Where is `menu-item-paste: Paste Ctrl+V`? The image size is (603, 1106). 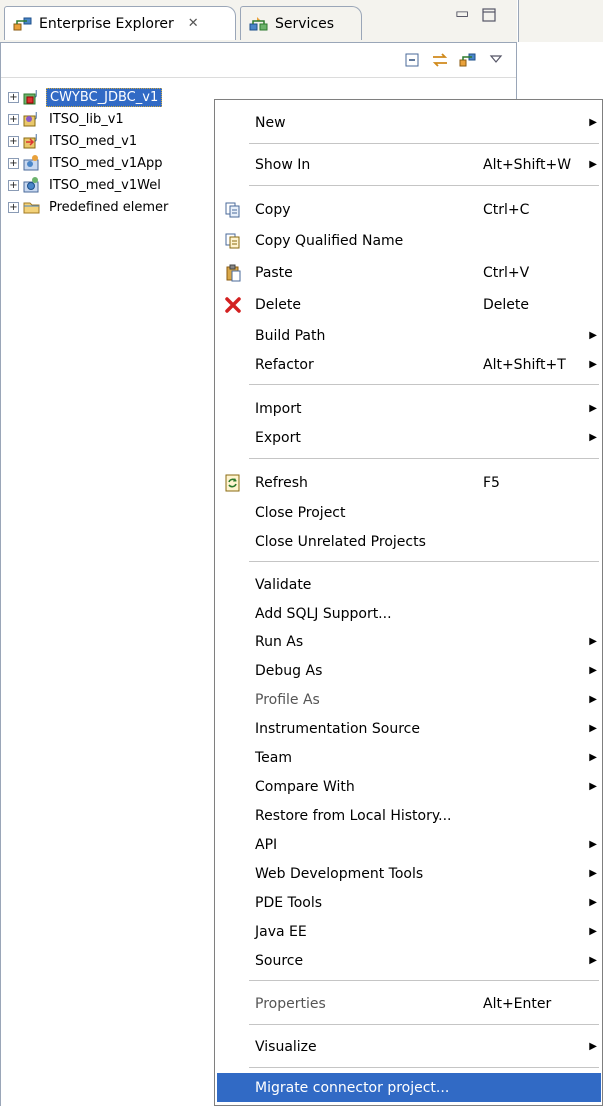
menu-item-paste: Paste Ctrl+V is located at coordinates (409, 272).